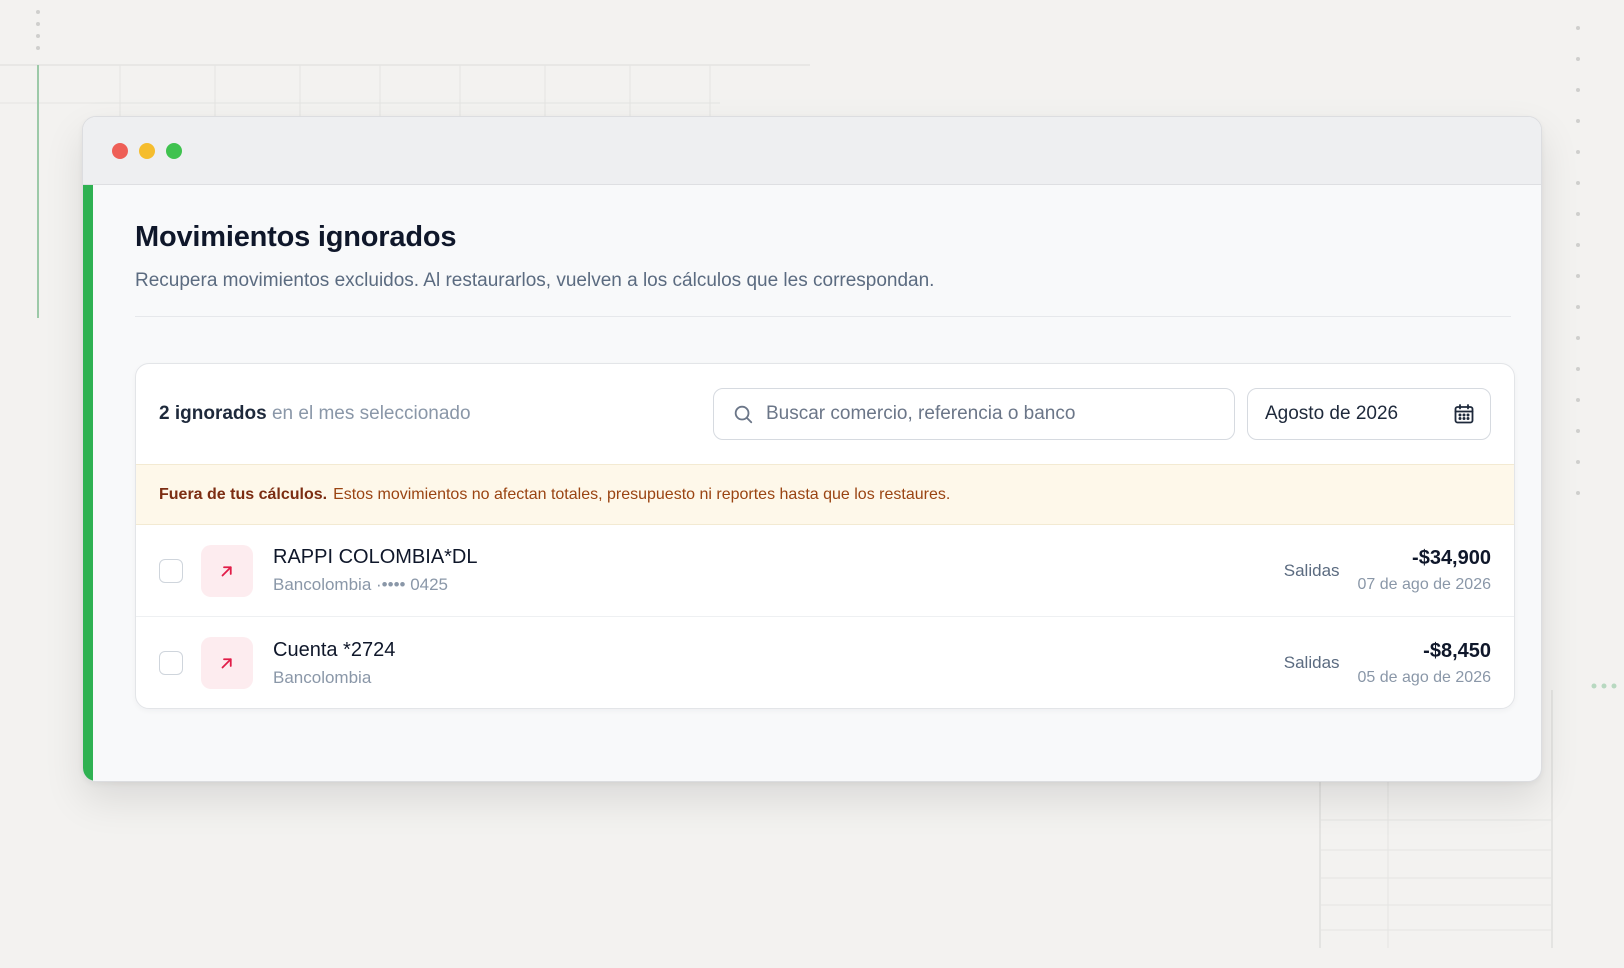 Image resolution: width=1624 pixels, height=968 pixels. I want to click on month-picker-value: Agosto de 2026, so click(1332, 413).